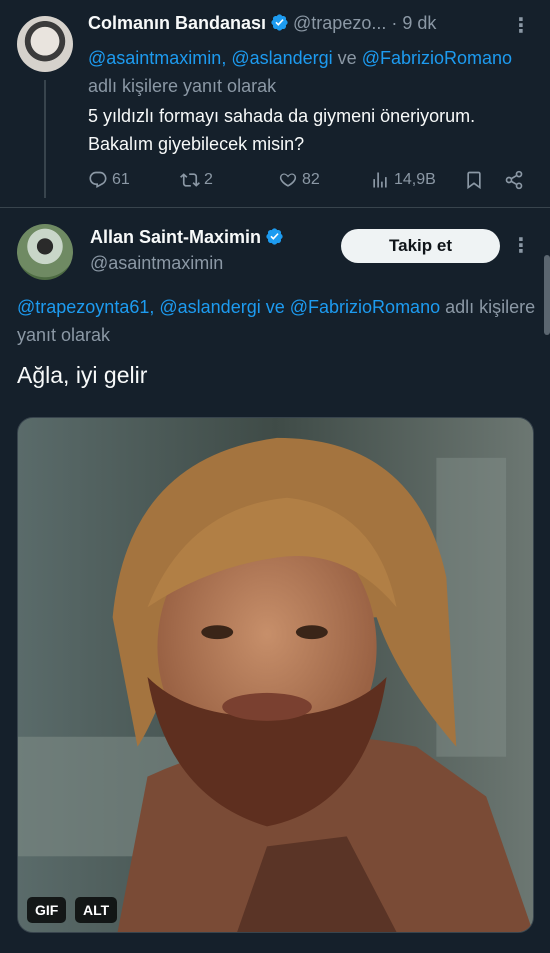  I want to click on tweet2-author-name: Allan Saint-Maximin, so click(175, 237).